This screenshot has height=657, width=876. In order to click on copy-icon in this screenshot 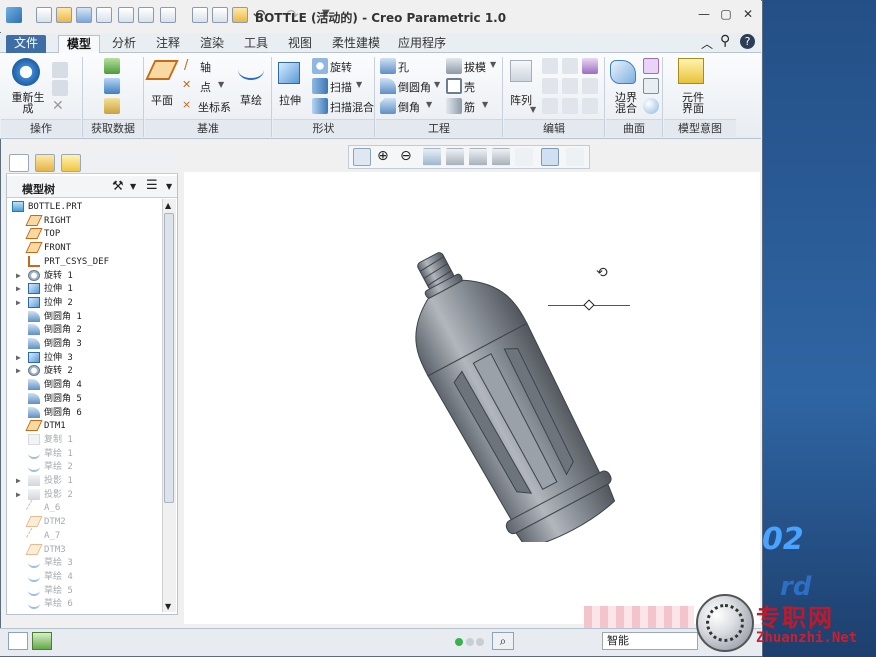, I will do `click(60, 70)`.